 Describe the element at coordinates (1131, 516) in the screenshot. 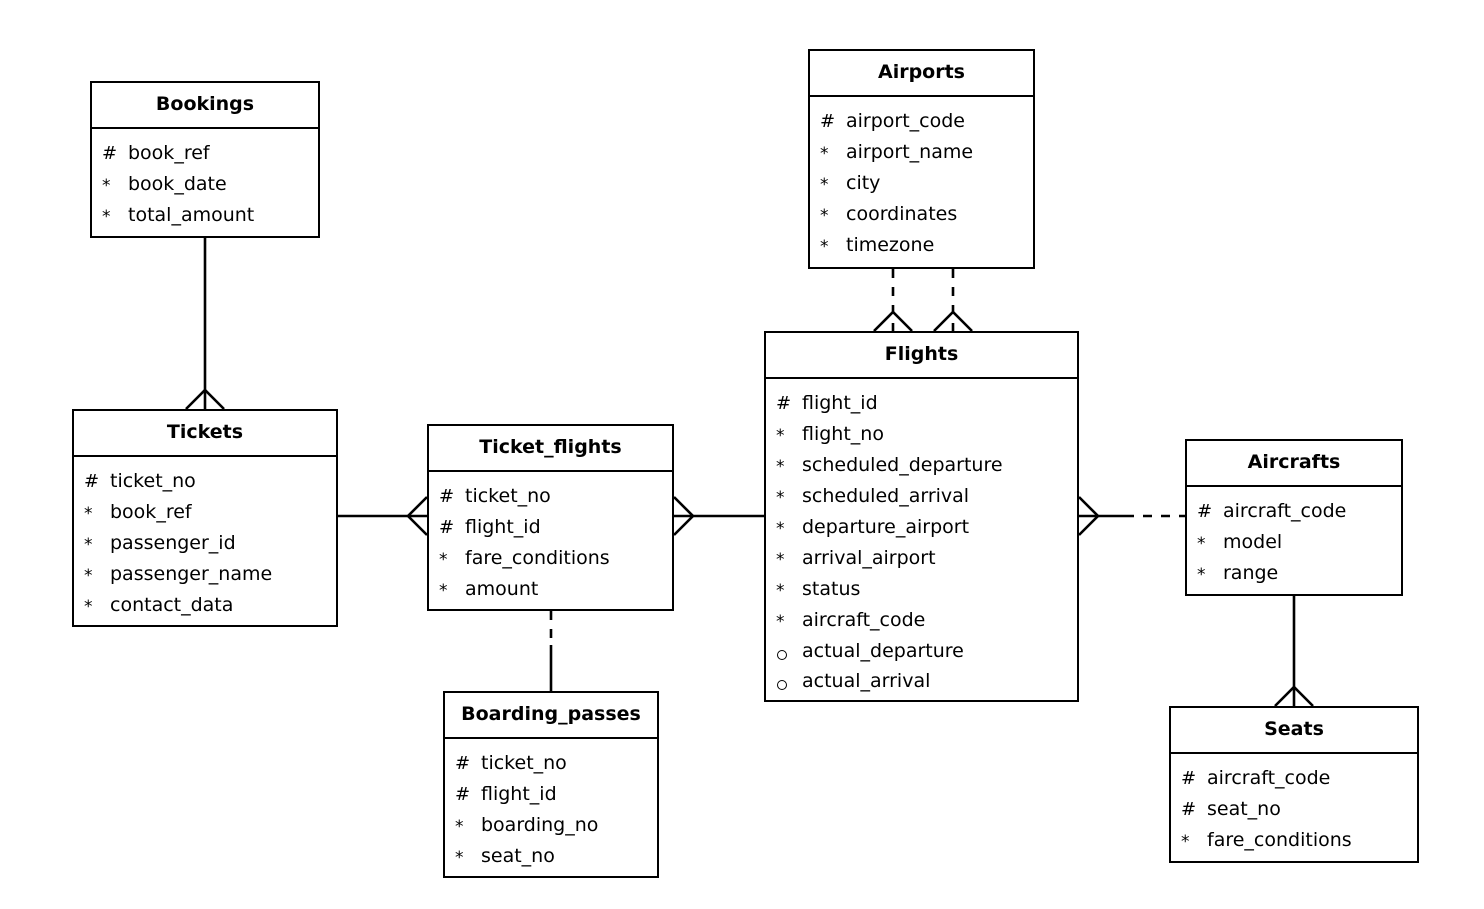

I see `connector-flights-aircrafts` at that location.